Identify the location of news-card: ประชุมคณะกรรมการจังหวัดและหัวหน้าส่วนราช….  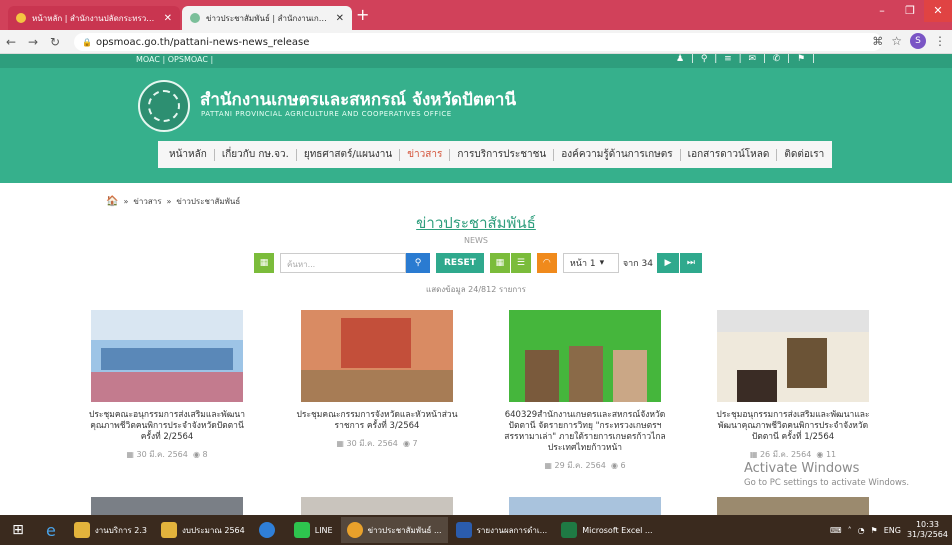
(377, 380).